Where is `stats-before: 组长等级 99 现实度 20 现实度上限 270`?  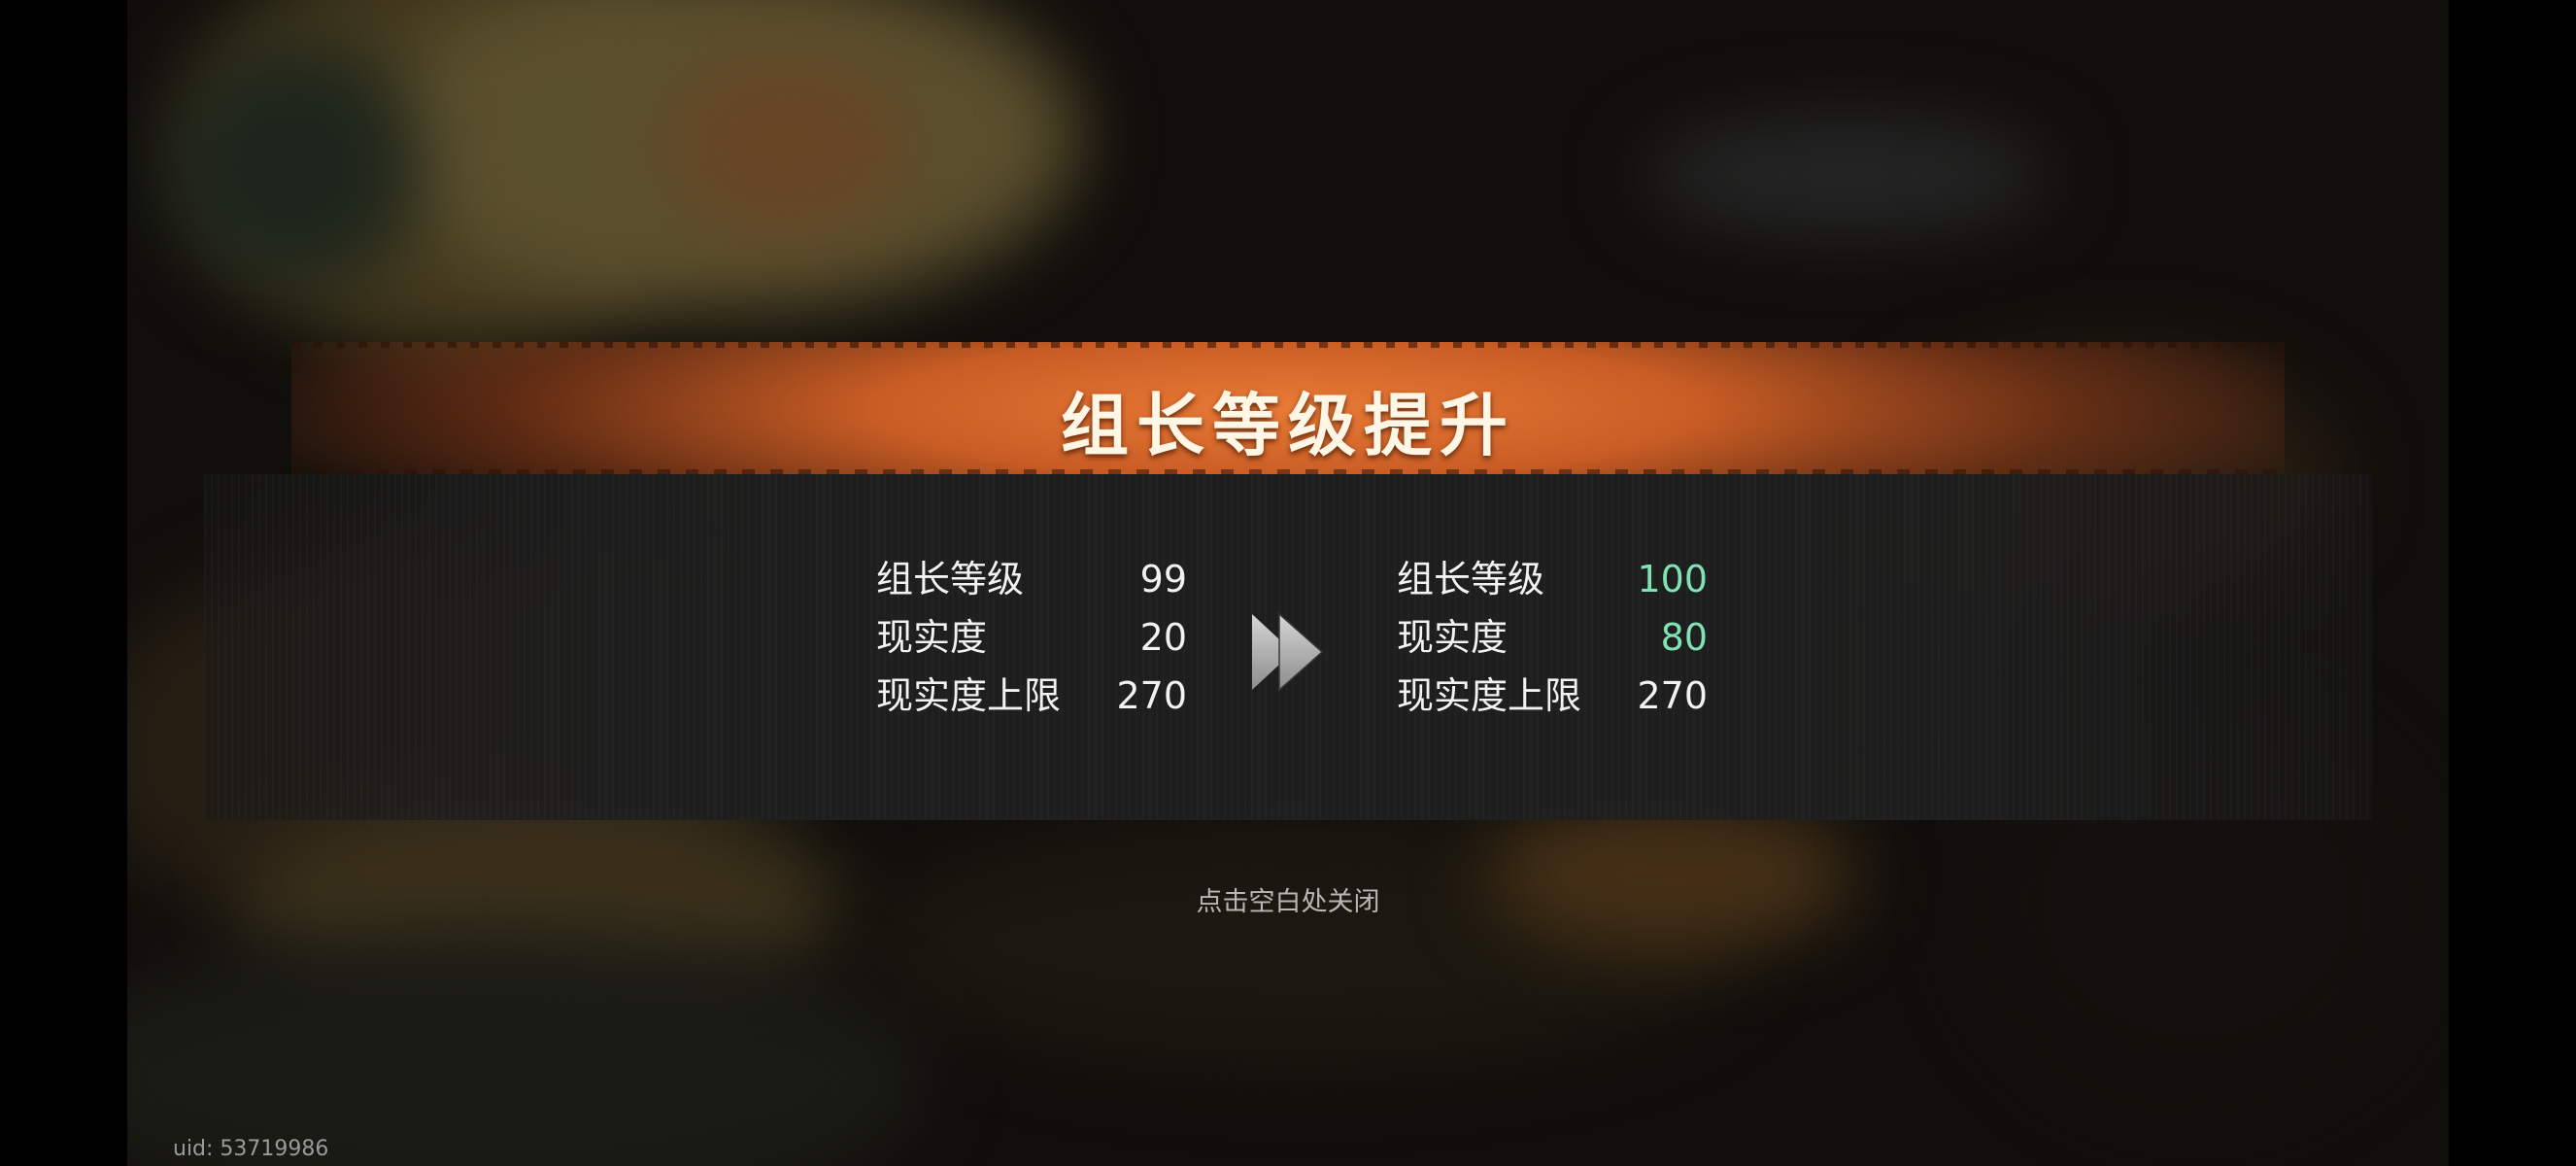
stats-before: 组长等级 99 现实度 20 现实度上限 270 is located at coordinates (1031, 637).